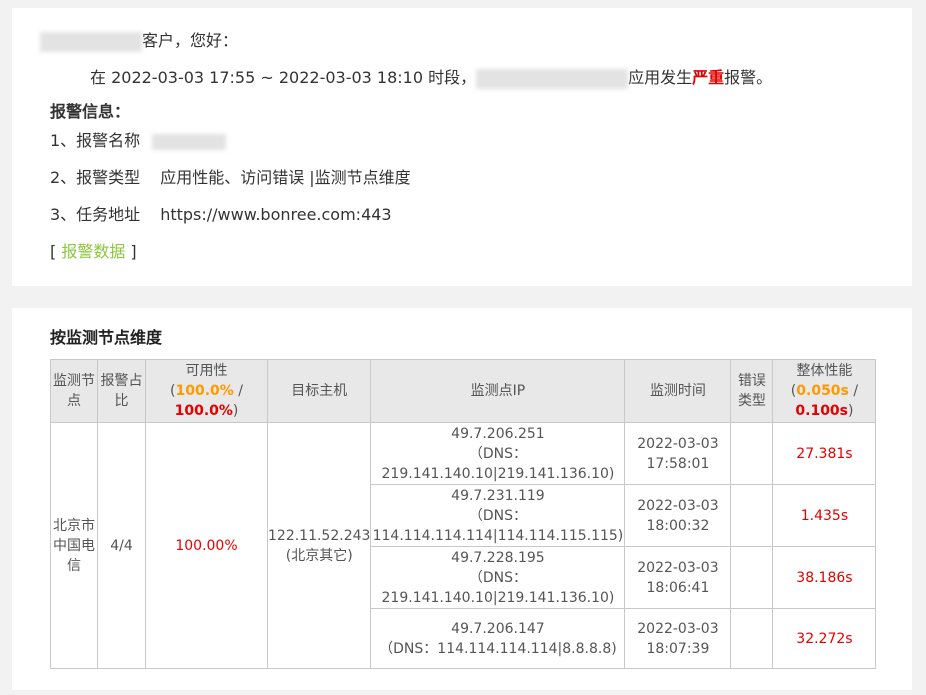 This screenshot has width=926, height=695. I want to click on header-availability: 可用性 (100.0% / 100.0%), so click(206, 391).